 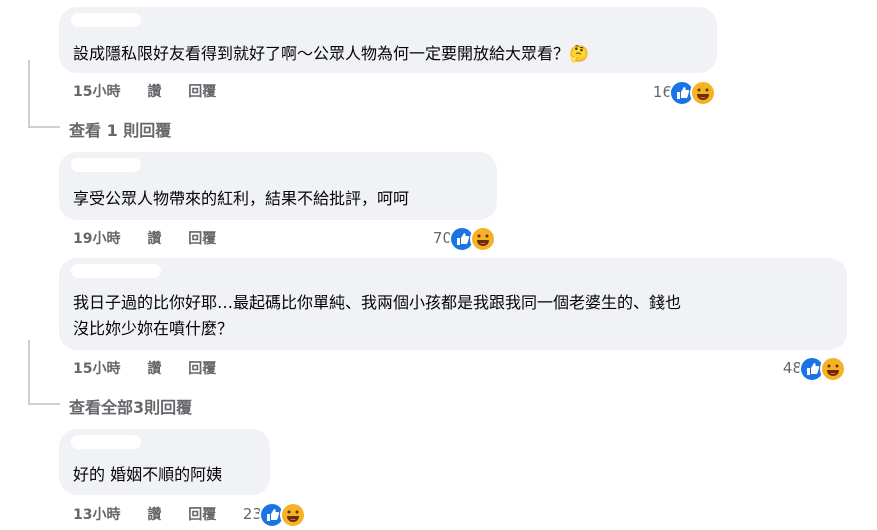 What do you see at coordinates (148, 474) in the screenshot?
I see `comment-text: 好的 婚姻不順的阿姨` at bounding box center [148, 474].